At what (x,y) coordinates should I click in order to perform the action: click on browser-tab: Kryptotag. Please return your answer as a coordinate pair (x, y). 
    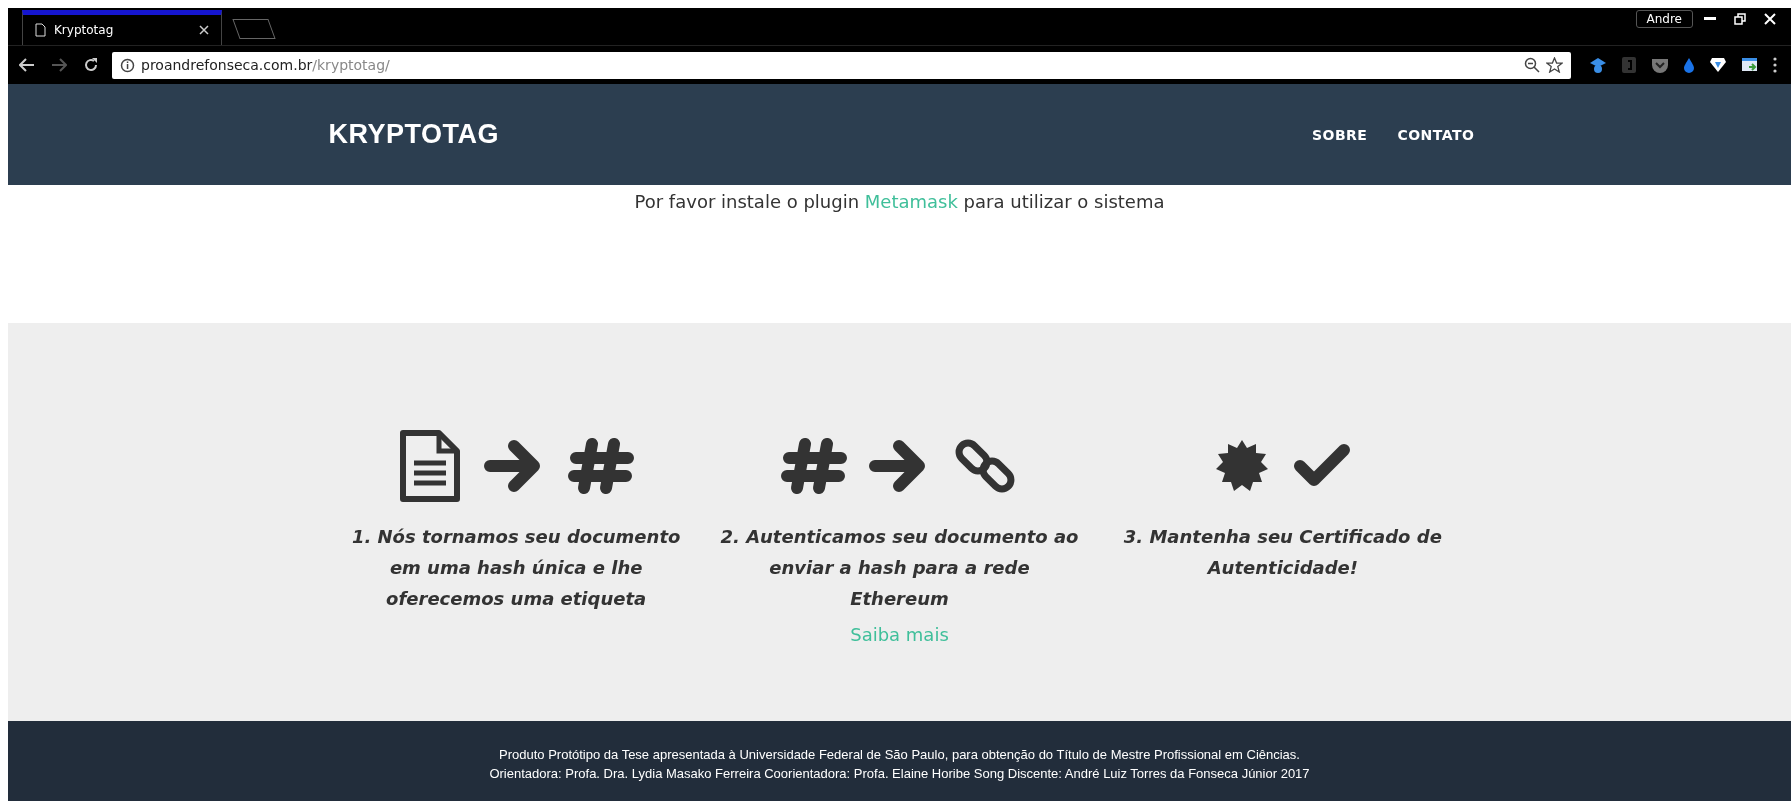
    Looking at the image, I should click on (122, 27).